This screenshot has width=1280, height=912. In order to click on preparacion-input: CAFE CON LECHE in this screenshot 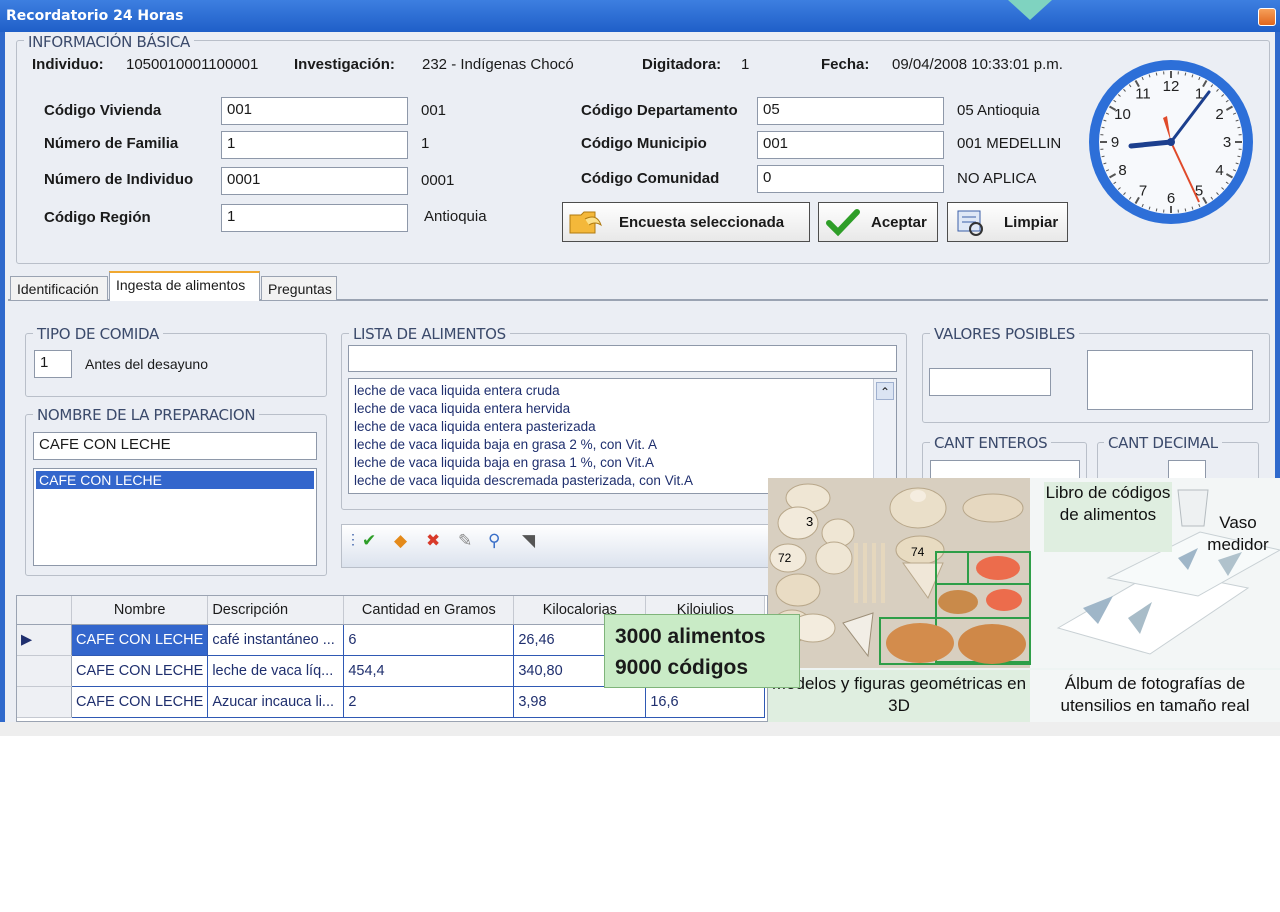, I will do `click(175, 446)`.